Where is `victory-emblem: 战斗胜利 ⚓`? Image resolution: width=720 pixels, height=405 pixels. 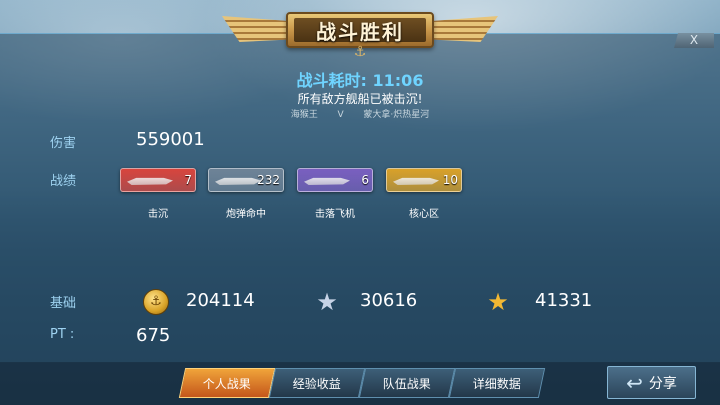 victory-emblem: 战斗胜利 ⚓ is located at coordinates (360, 31).